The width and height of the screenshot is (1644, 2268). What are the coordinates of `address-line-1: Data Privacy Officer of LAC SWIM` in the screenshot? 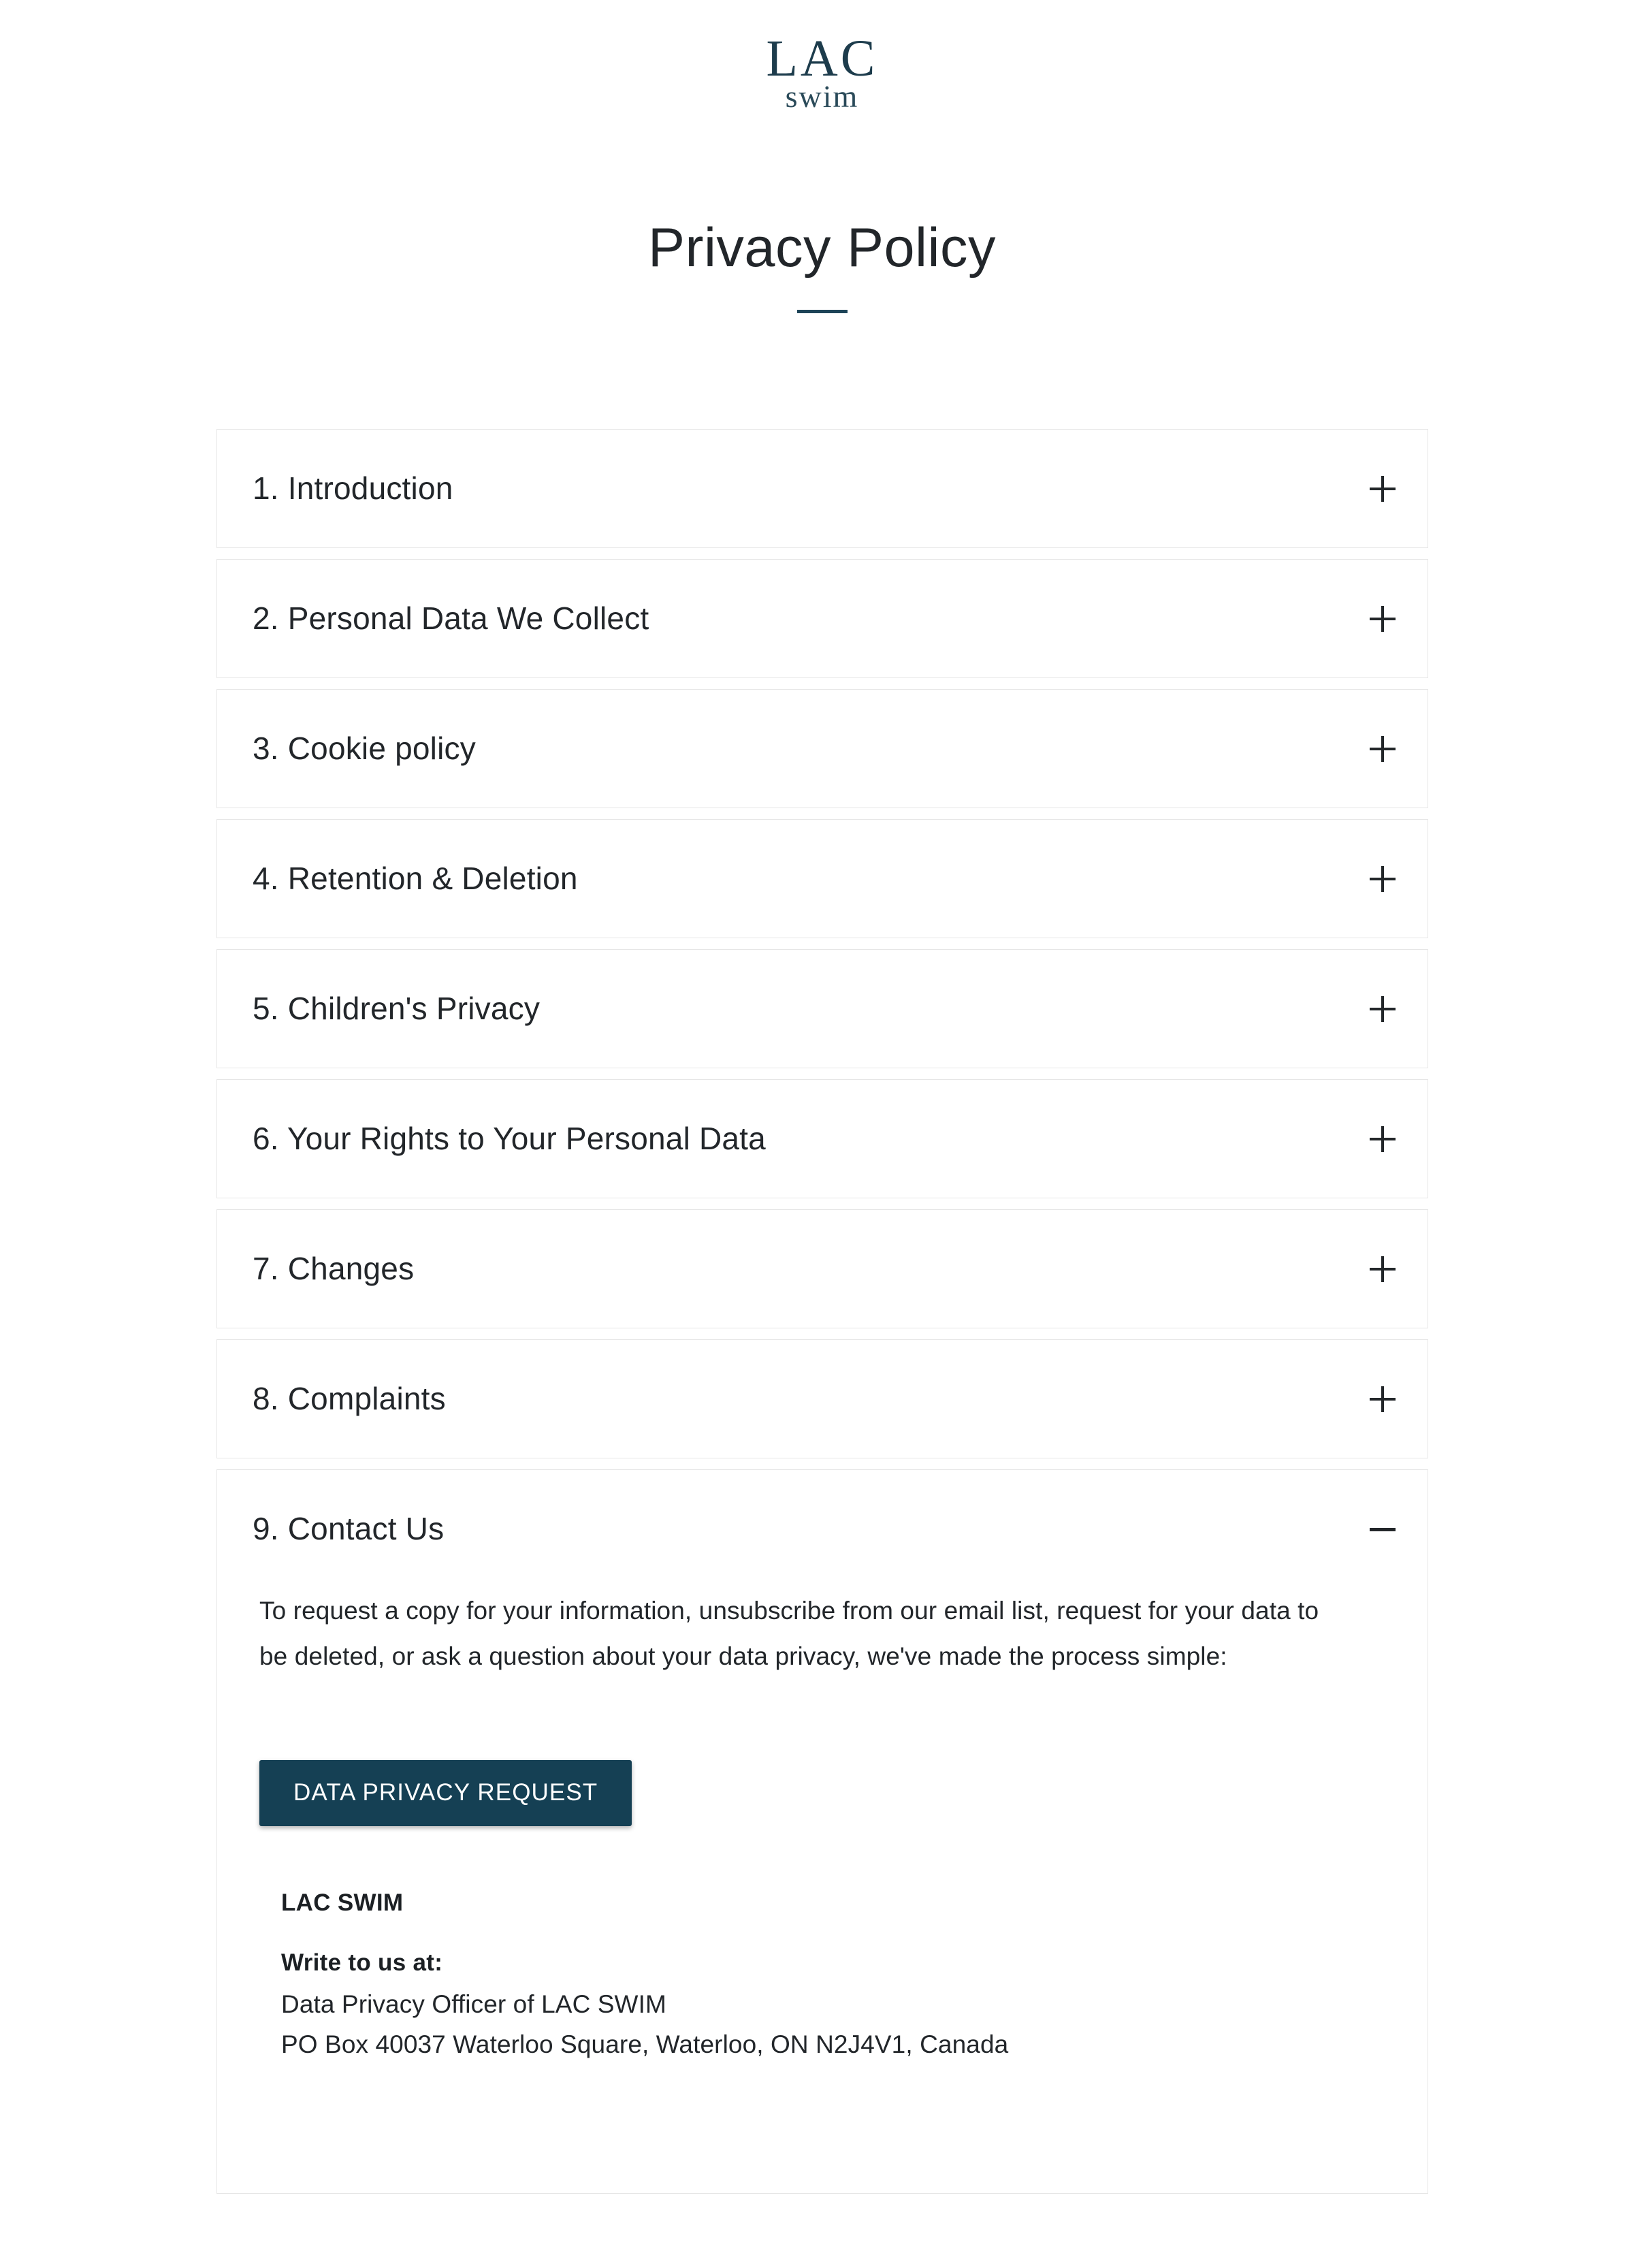 It's located at (474, 2004).